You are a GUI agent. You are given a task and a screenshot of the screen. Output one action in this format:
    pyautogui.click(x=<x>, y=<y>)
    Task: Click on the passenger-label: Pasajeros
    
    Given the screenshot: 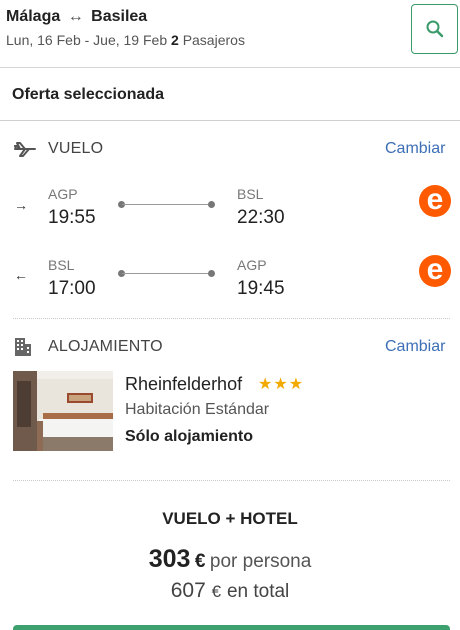 What is the action you would take?
    pyautogui.click(x=213, y=40)
    